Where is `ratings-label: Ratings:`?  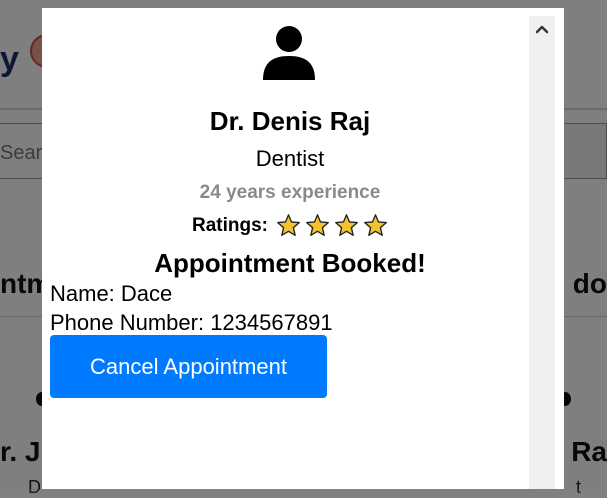
ratings-label: Ratings: is located at coordinates (230, 225).